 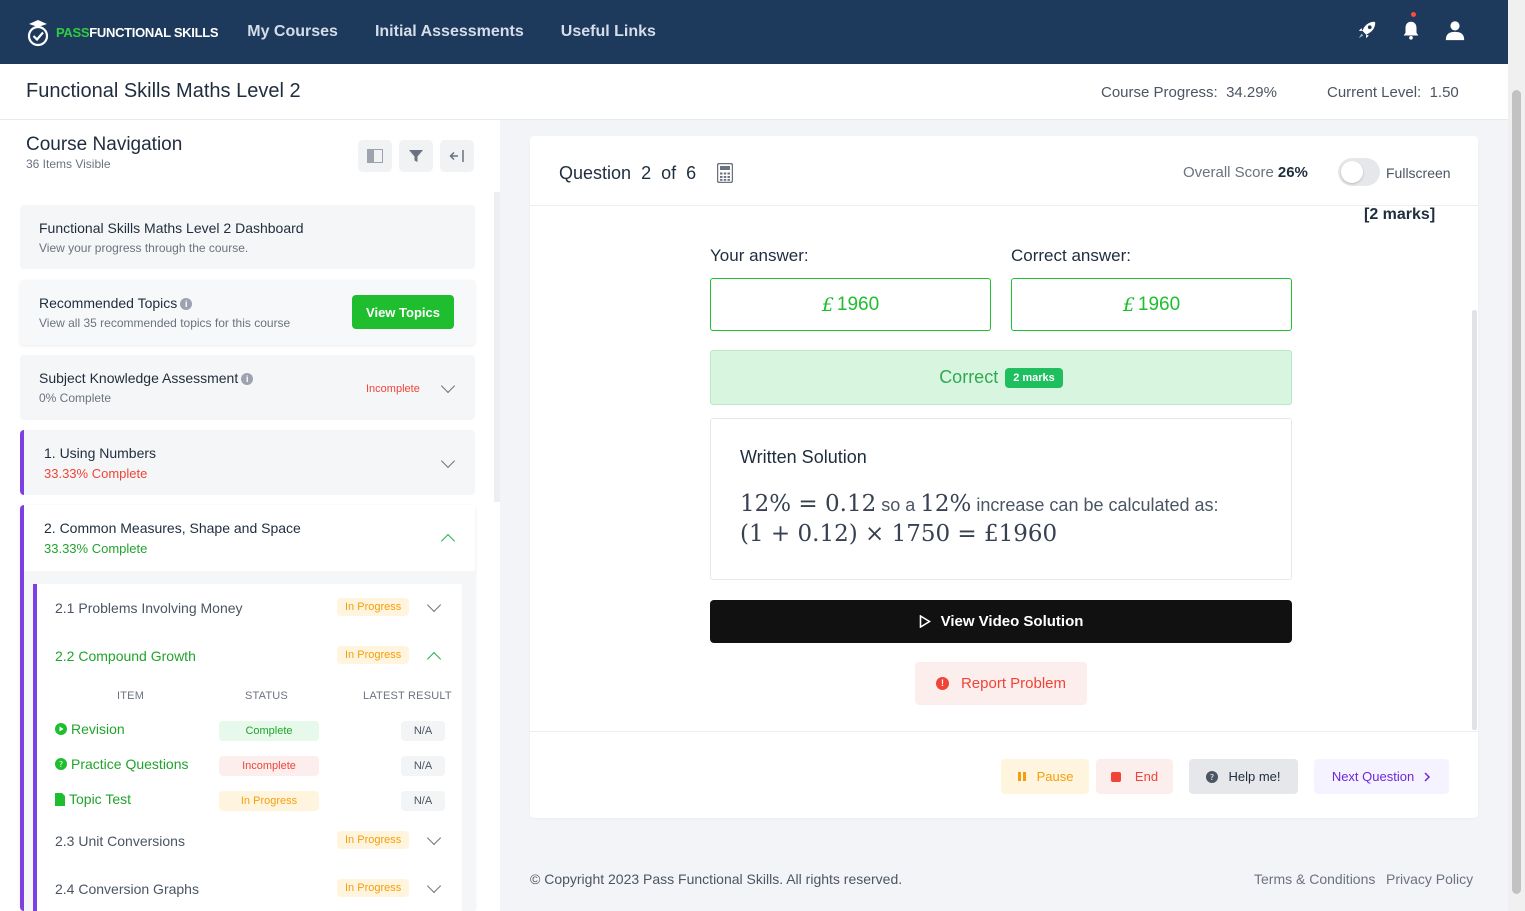 I want to click on course-progress: Course Progress: 34.29%, so click(x=1189, y=92).